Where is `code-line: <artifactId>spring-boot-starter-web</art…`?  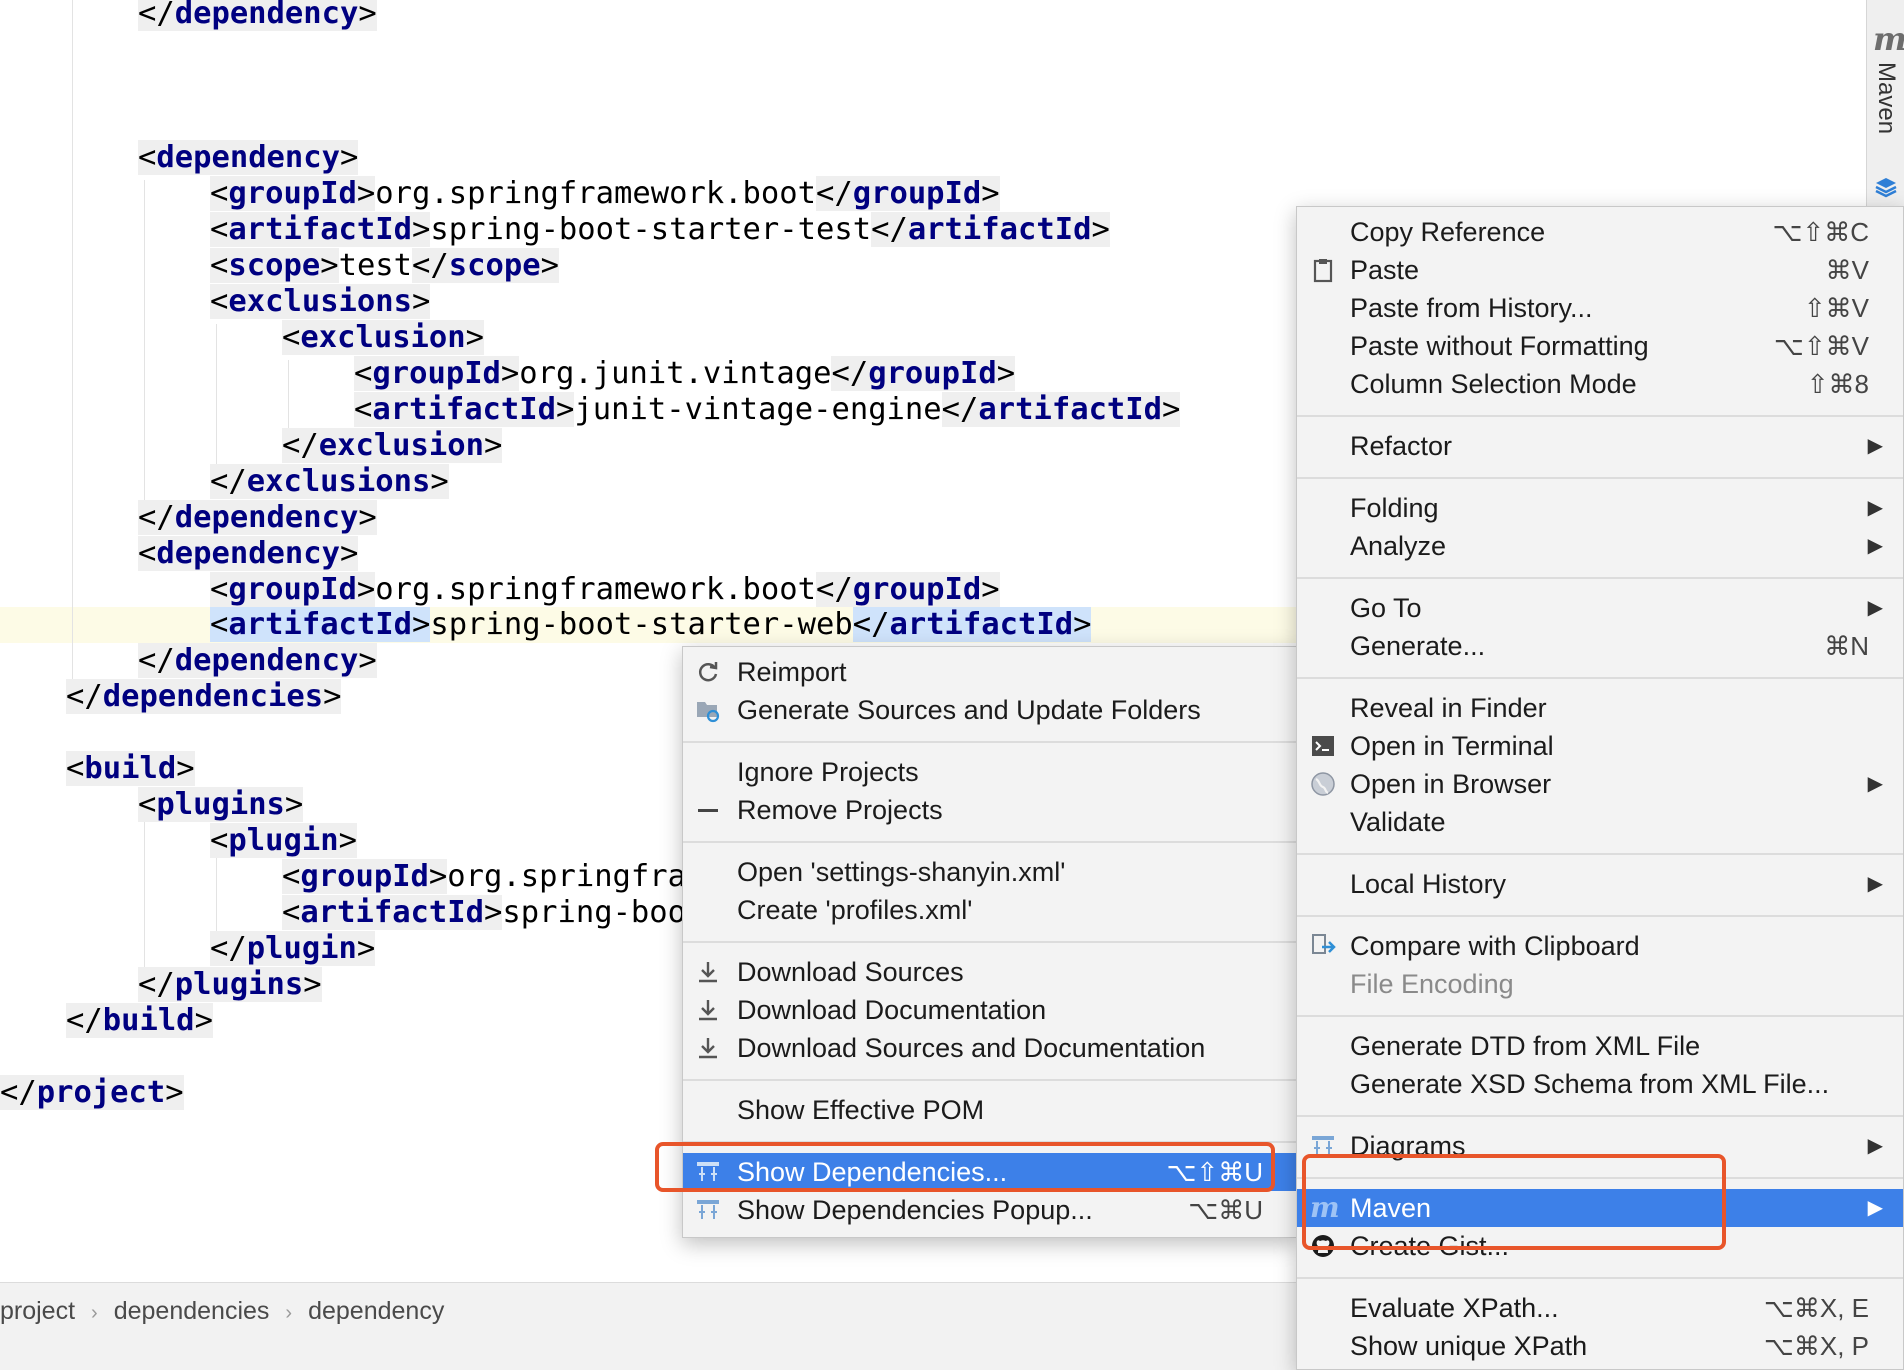
code-line: <artifactId>spring-boot-starter-web</art… is located at coordinates (651, 625).